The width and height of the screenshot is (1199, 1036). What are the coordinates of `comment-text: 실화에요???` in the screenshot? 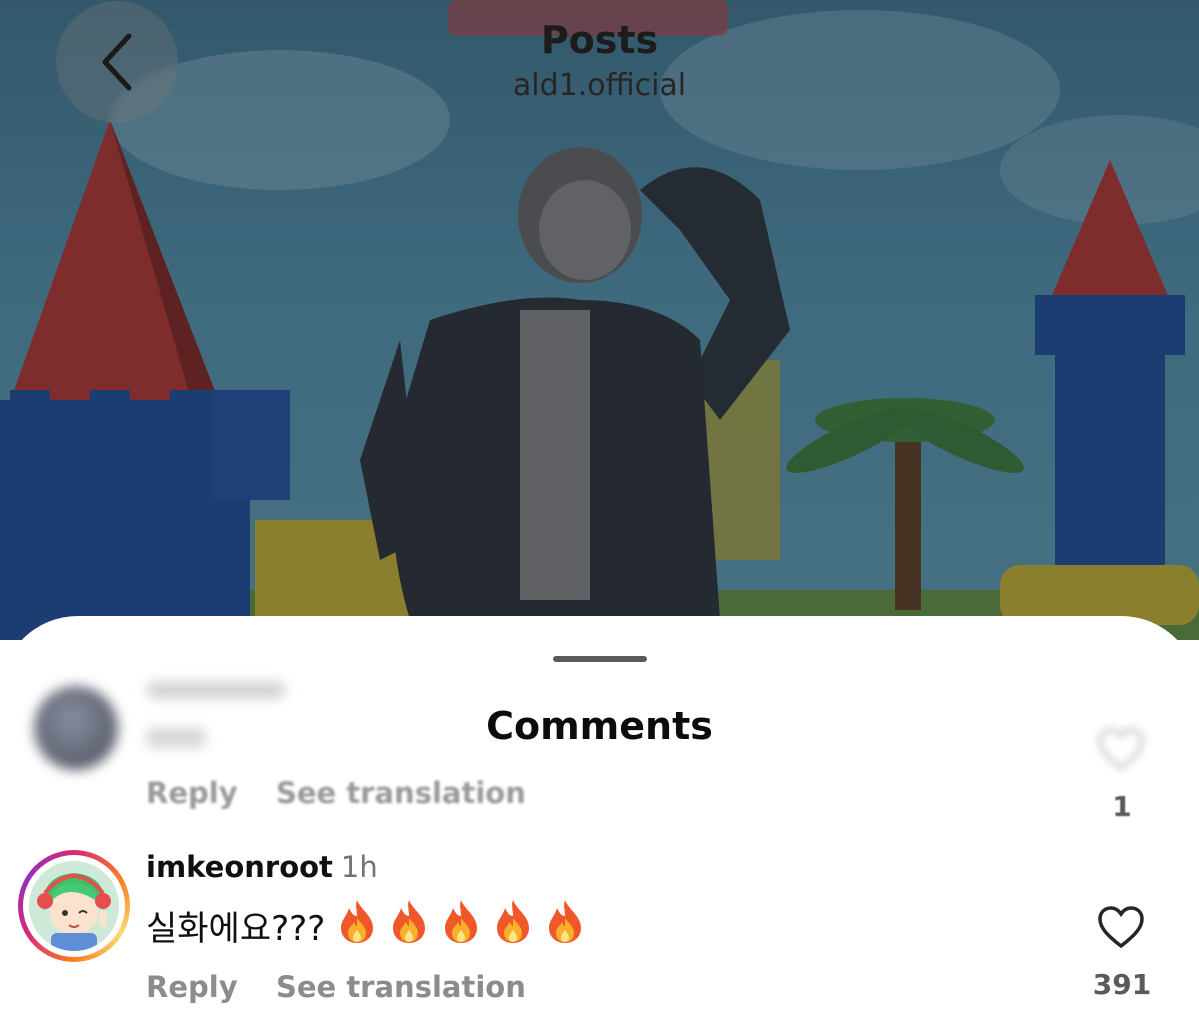 It's located at (365, 925).